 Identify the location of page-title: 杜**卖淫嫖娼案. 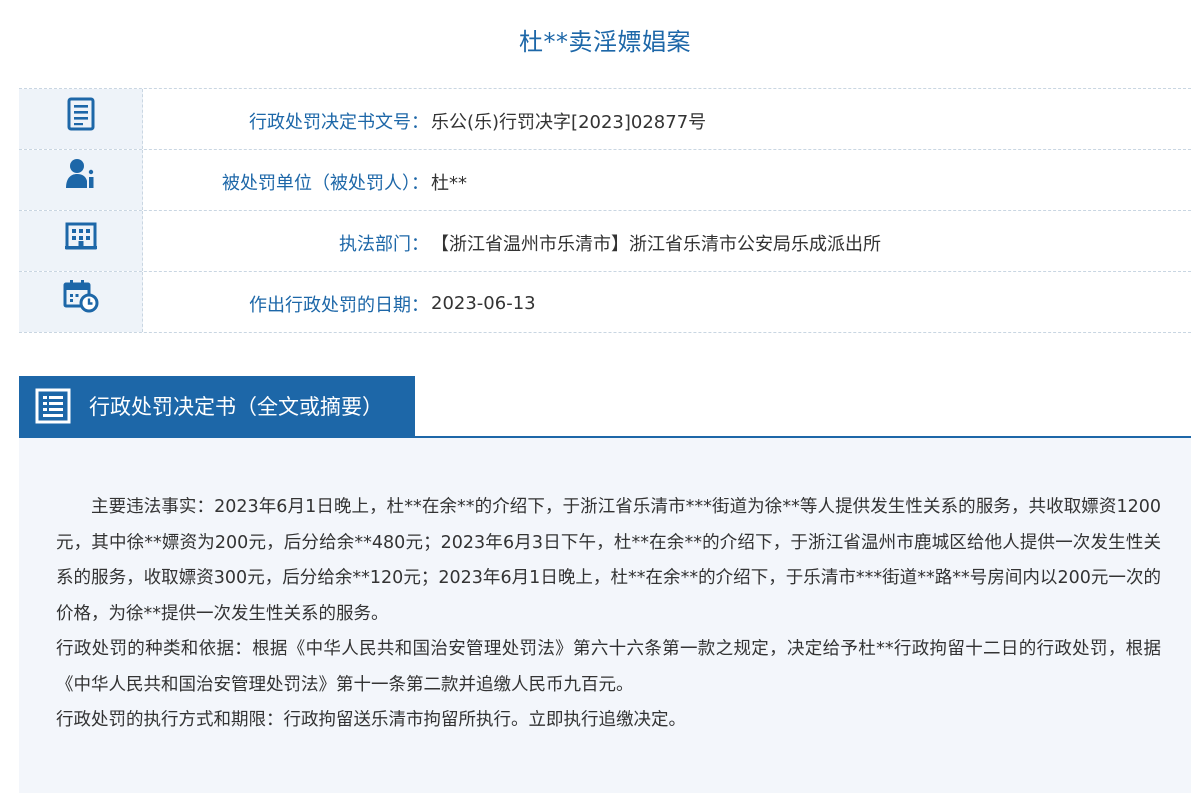
(605, 42).